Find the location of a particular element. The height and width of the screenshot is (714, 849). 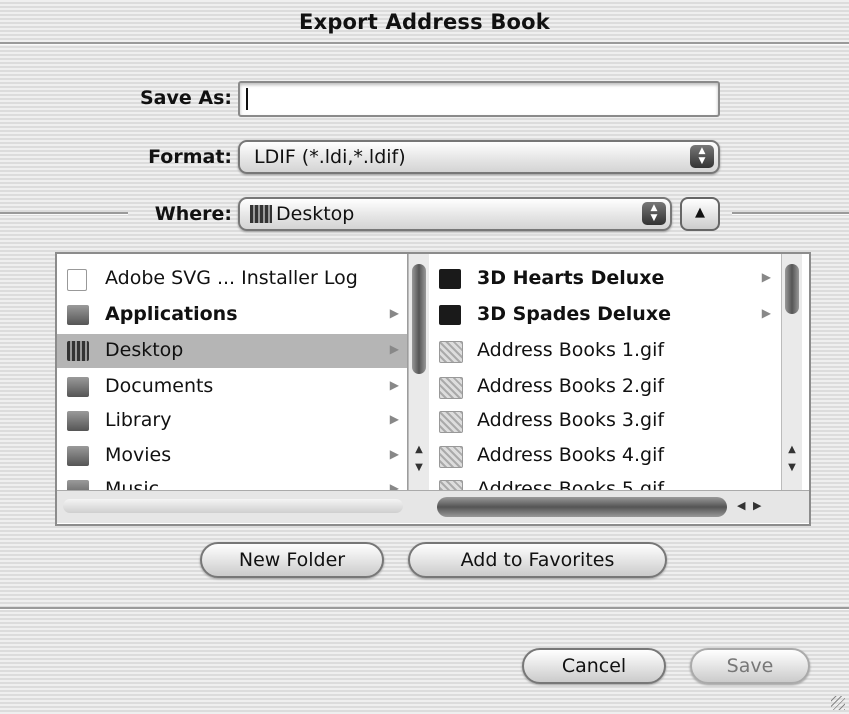

list-item: Address Books 5.gif is located at coordinates (604, 481).